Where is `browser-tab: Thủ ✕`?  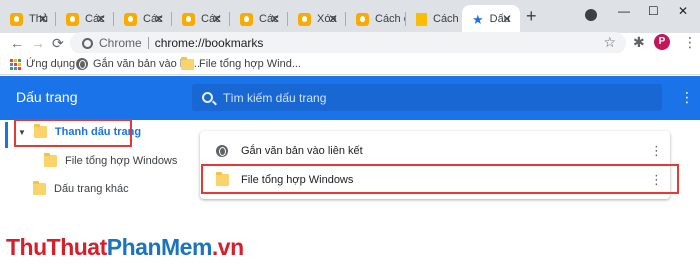
browser-tab: Thủ ✕ is located at coordinates (28, 19).